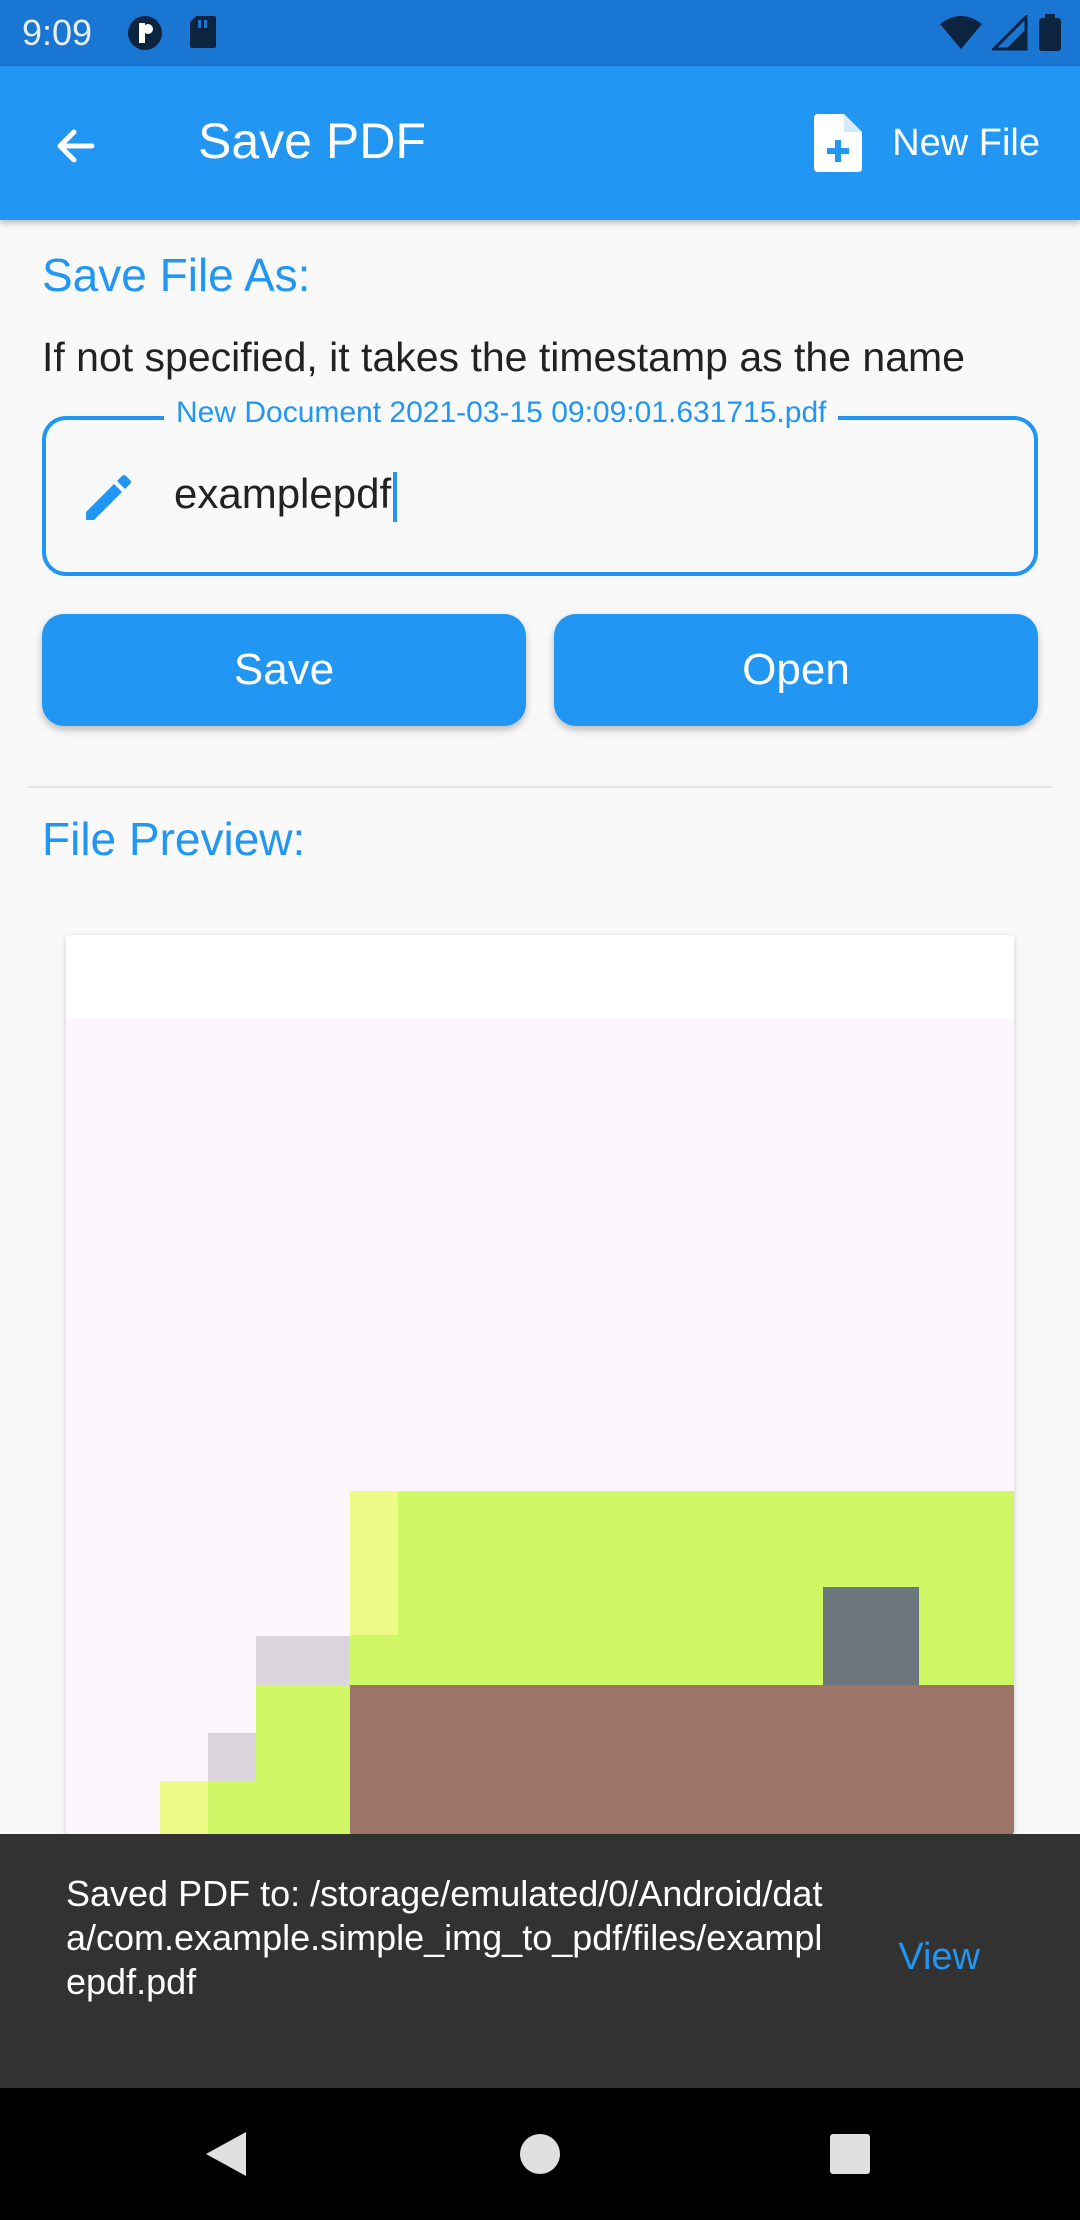 Image resolution: width=1080 pixels, height=2220 pixels. What do you see at coordinates (286, 496) in the screenshot?
I see `filename-input-value: examplepdf` at bounding box center [286, 496].